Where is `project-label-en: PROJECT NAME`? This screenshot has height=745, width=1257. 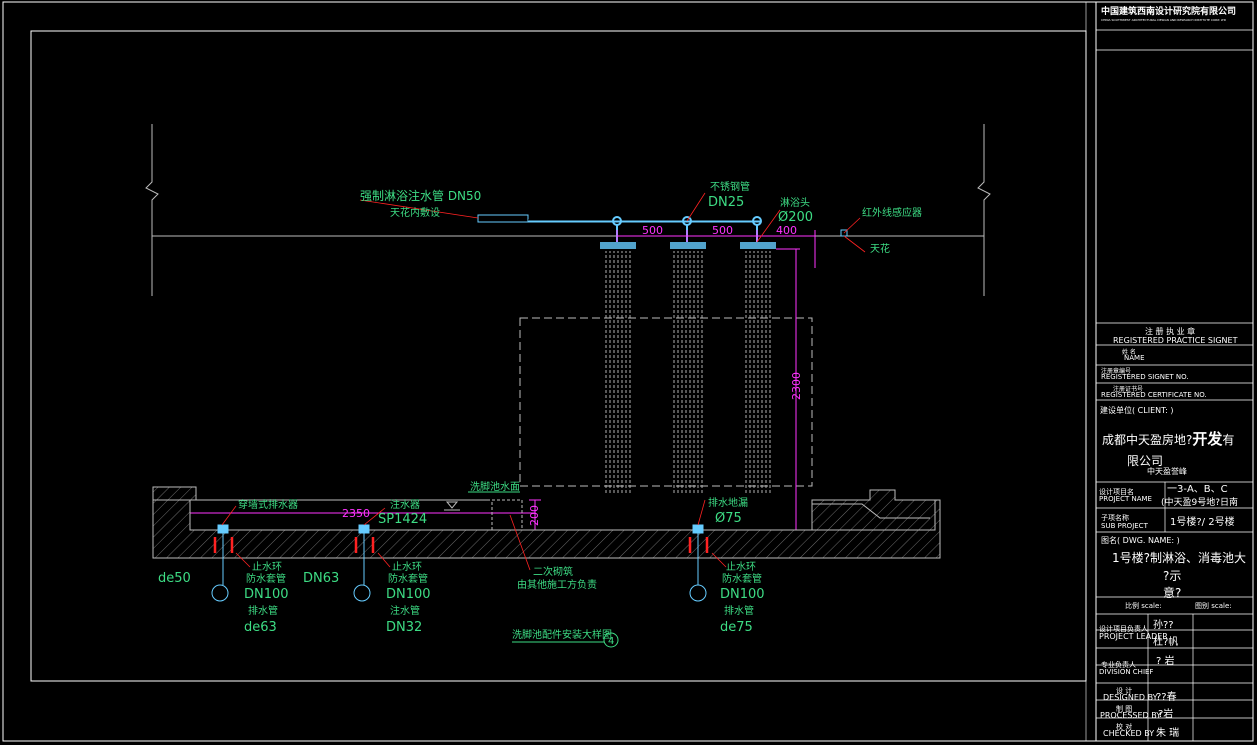 project-label-en: PROJECT NAME is located at coordinates (1125, 499).